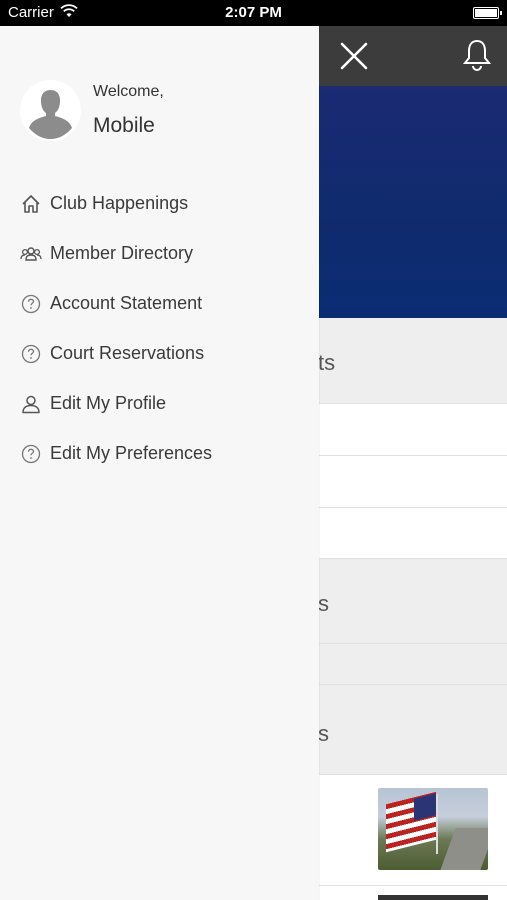 The image size is (507, 900). I want to click on menu-item-label: Club Happenings, so click(119, 203).